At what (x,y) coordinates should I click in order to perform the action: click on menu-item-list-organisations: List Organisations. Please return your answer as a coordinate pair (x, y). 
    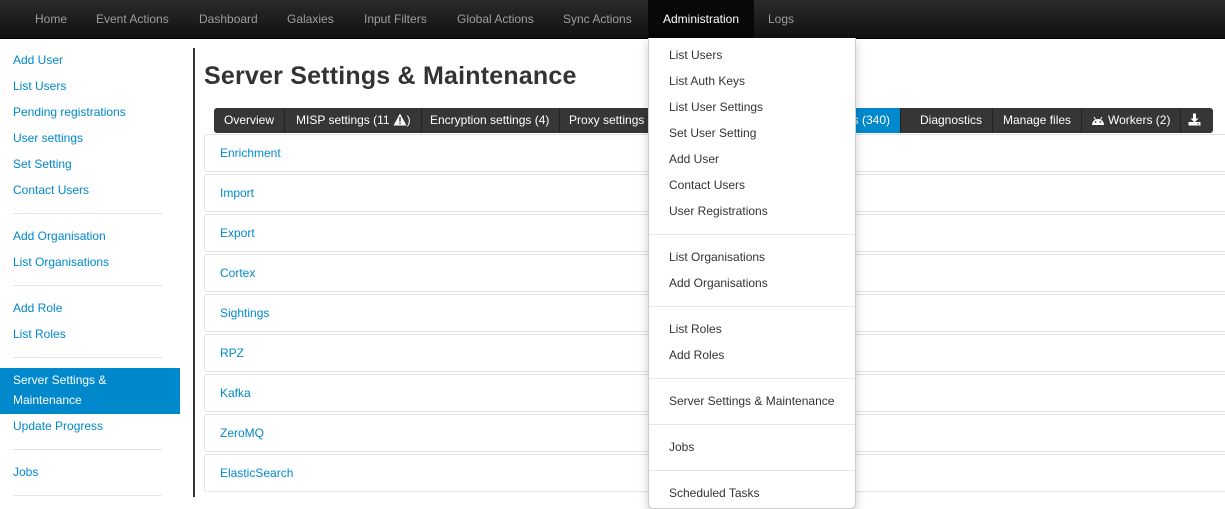
    Looking at the image, I should click on (717, 257).